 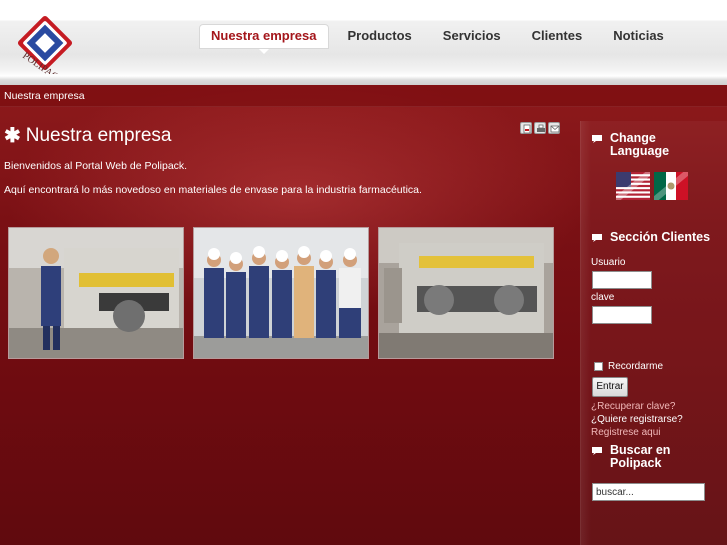 I want to click on pdf-icon, so click(x=526, y=128).